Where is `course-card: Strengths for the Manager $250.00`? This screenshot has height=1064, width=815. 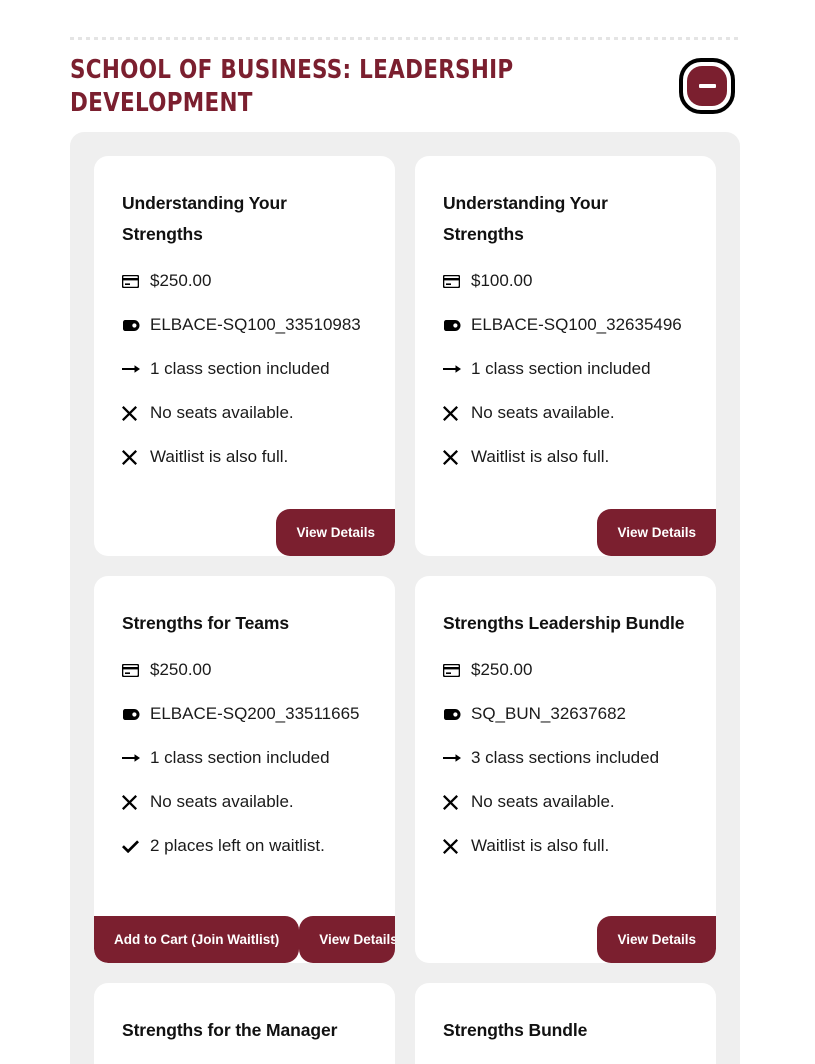 course-card: Strengths for the Manager $250.00 is located at coordinates (244, 1023).